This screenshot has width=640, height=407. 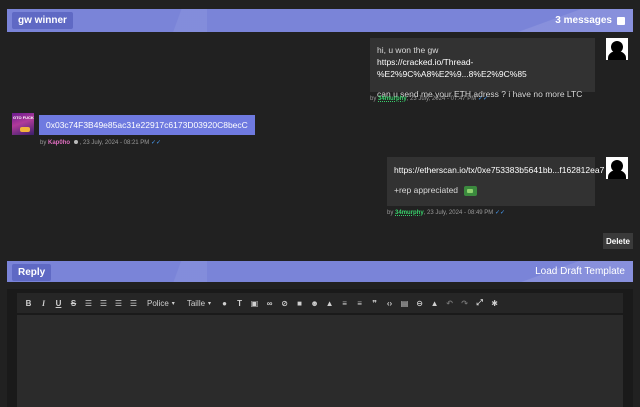 I want to click on reply-header: Reply Load Draft Template, so click(x=320, y=271).